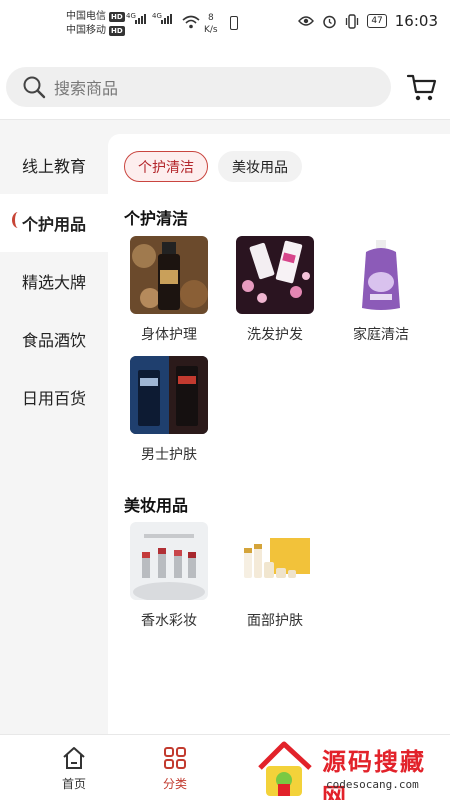  Describe the element at coordinates (166, 166) in the screenshot. I see `chip-personal-cleaning: 个护清洁` at that location.